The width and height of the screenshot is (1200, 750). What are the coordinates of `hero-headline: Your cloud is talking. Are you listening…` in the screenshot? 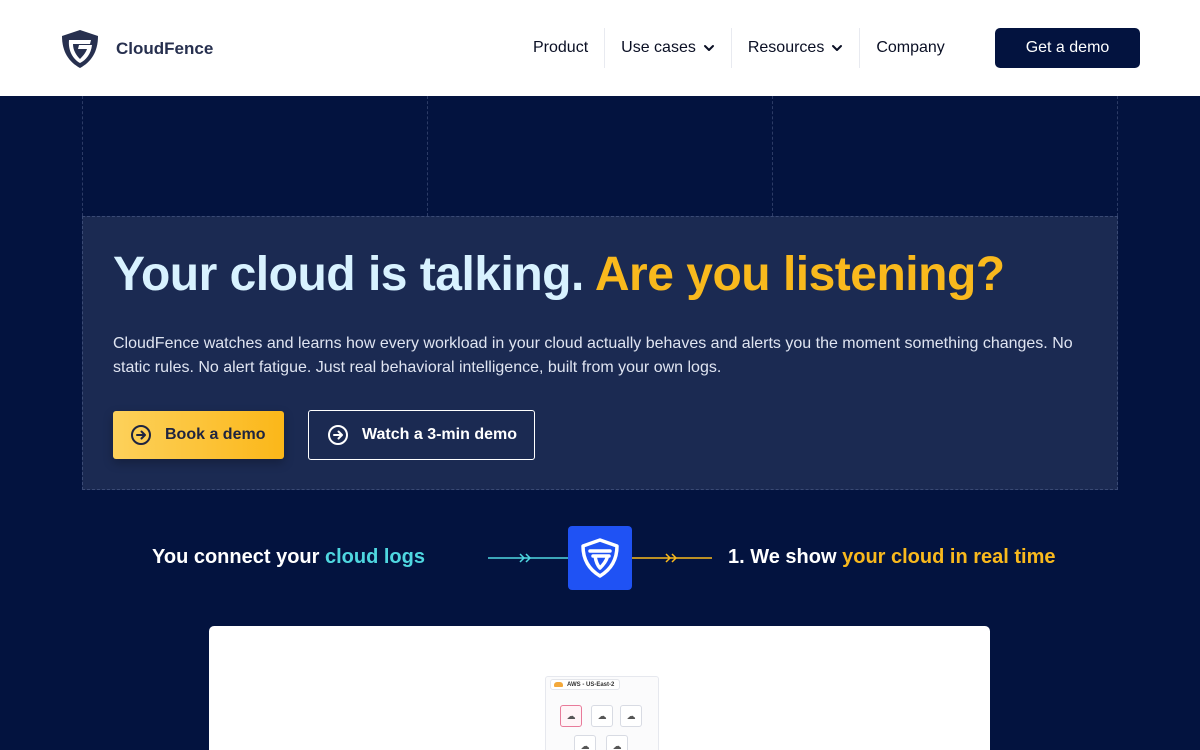 It's located at (559, 274).